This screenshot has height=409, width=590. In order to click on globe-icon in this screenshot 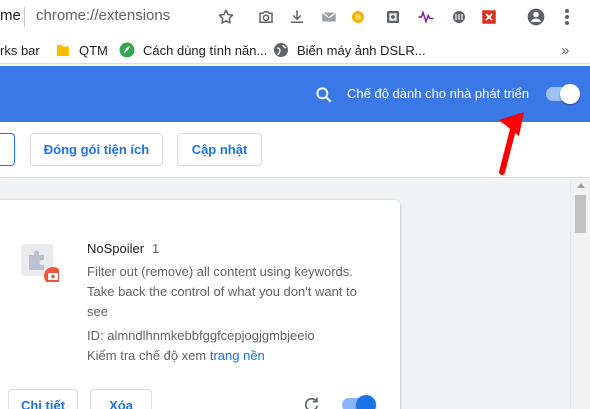, I will do `click(281, 50)`.